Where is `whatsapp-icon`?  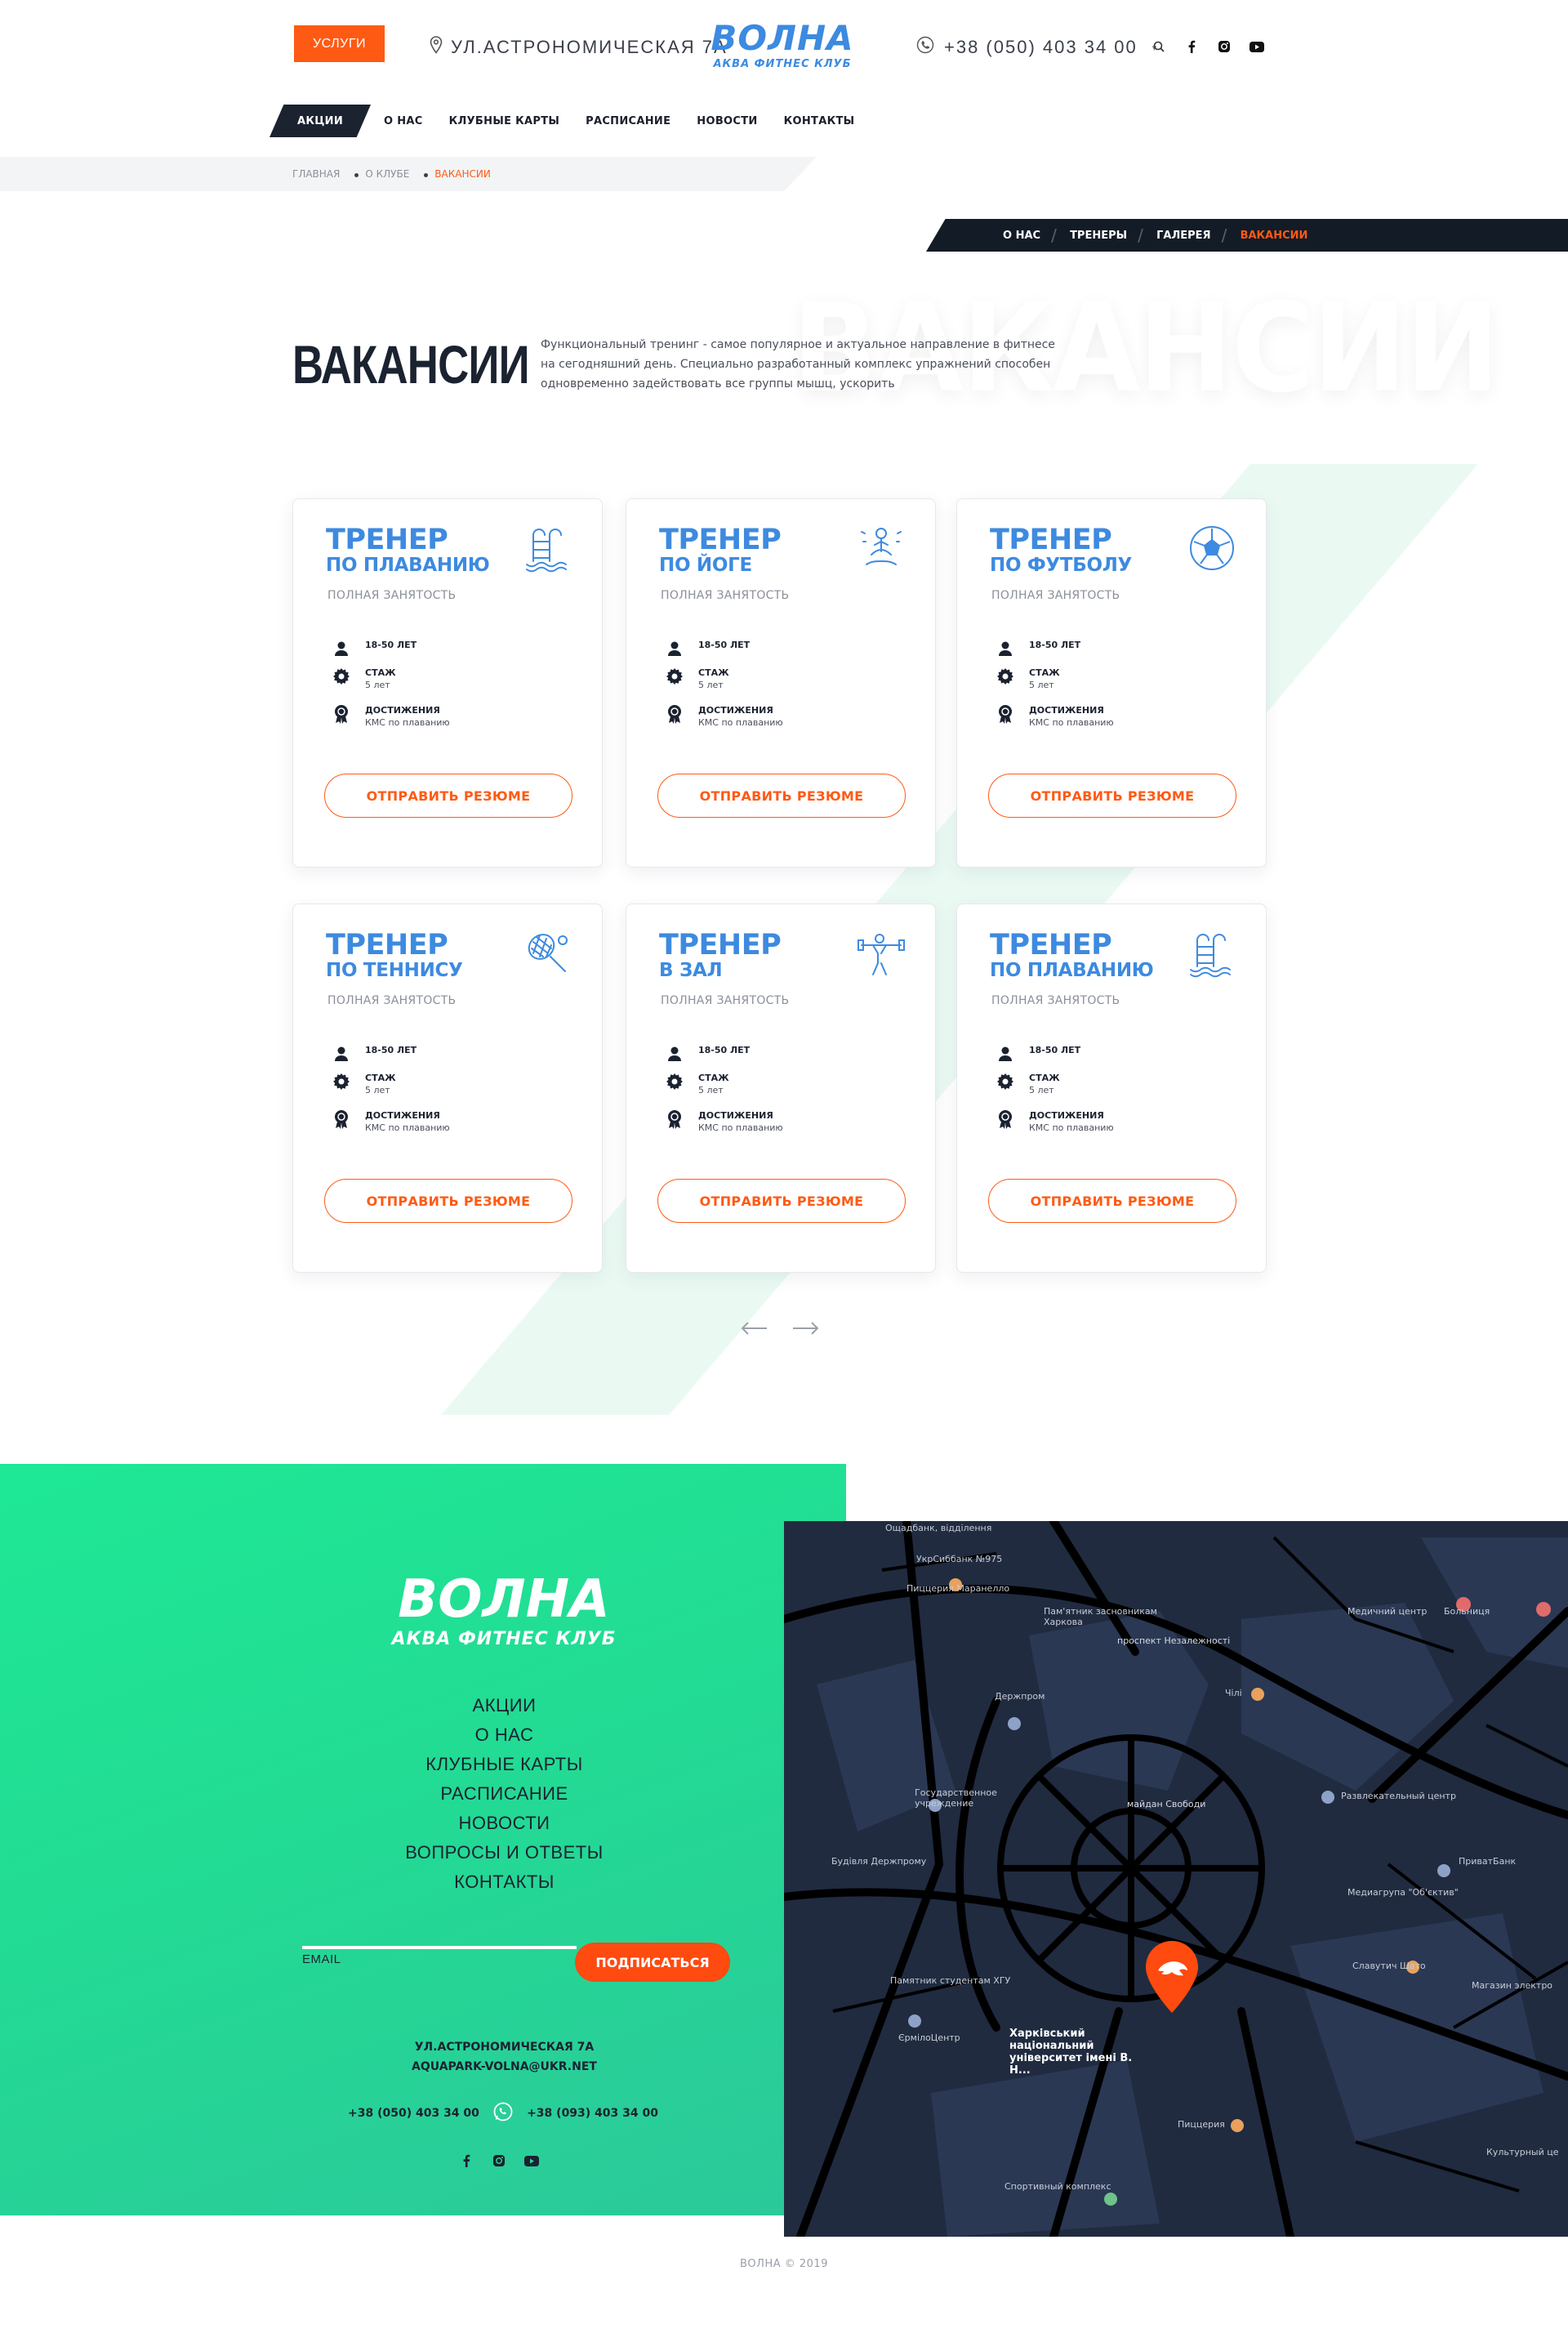 whatsapp-icon is located at coordinates (503, 2113).